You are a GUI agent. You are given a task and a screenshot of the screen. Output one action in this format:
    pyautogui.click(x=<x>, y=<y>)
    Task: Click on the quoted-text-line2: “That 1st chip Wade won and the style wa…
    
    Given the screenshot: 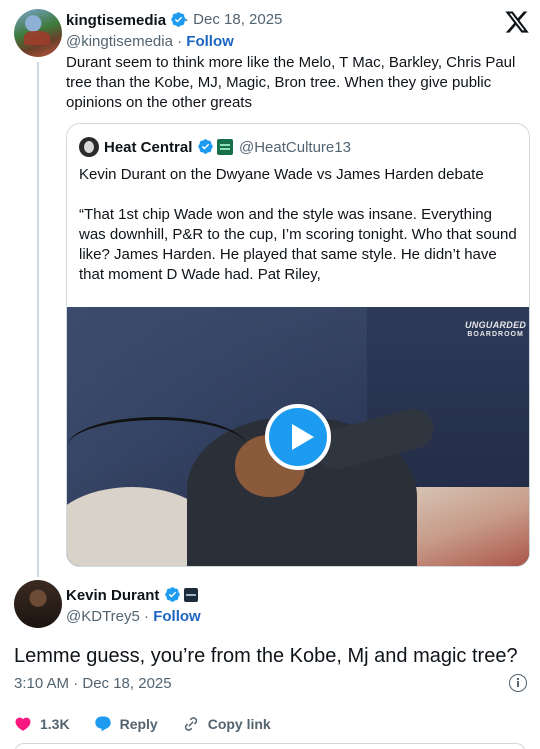 What is the action you would take?
    pyautogui.click(x=298, y=244)
    